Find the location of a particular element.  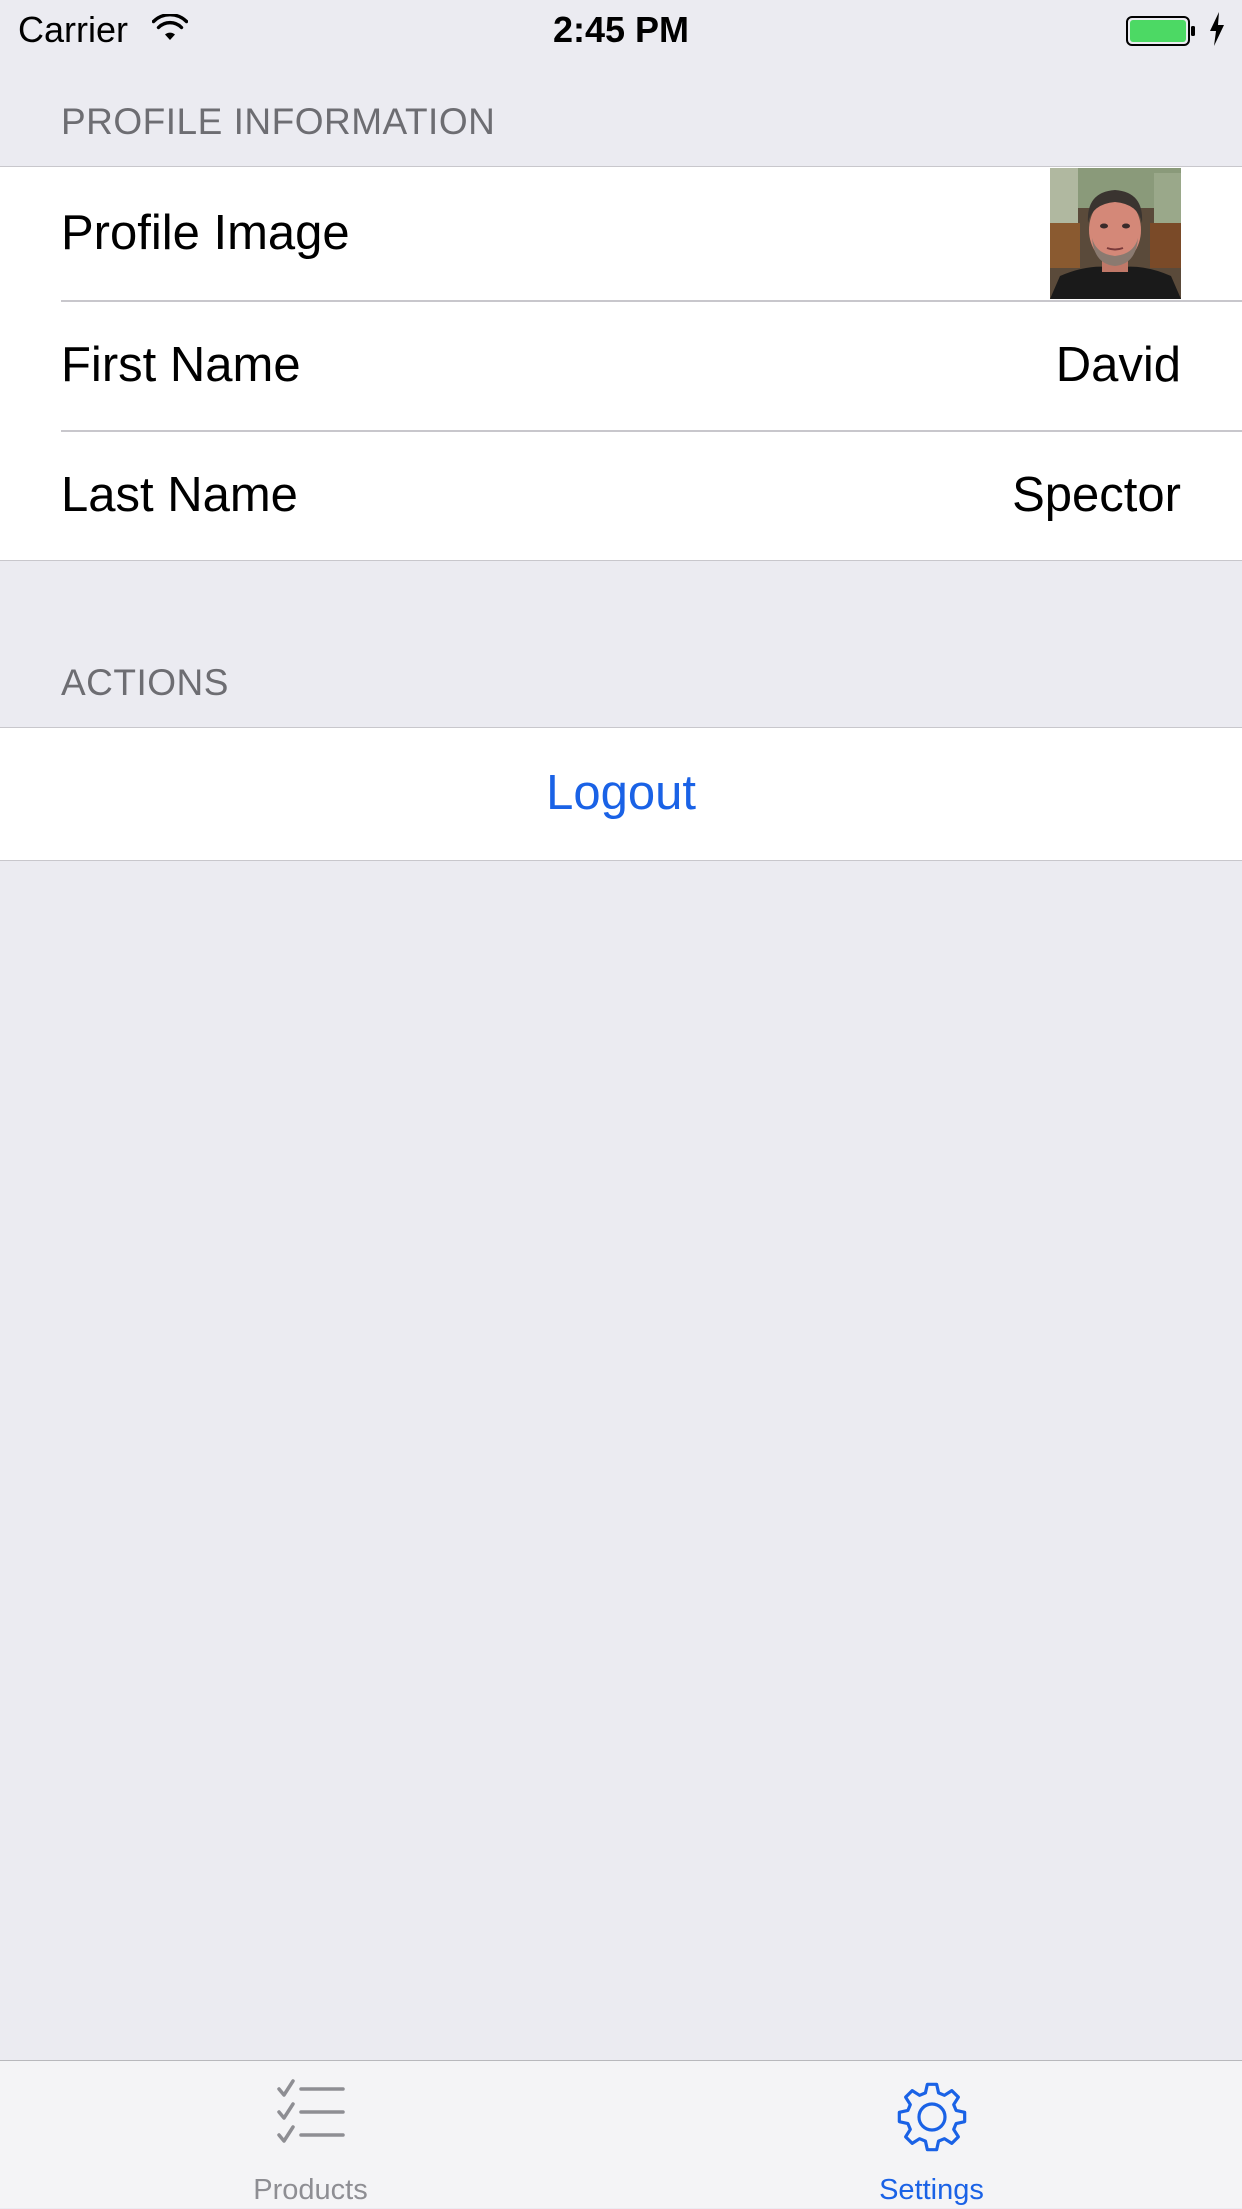

logout-label: Logout is located at coordinates (621, 793).